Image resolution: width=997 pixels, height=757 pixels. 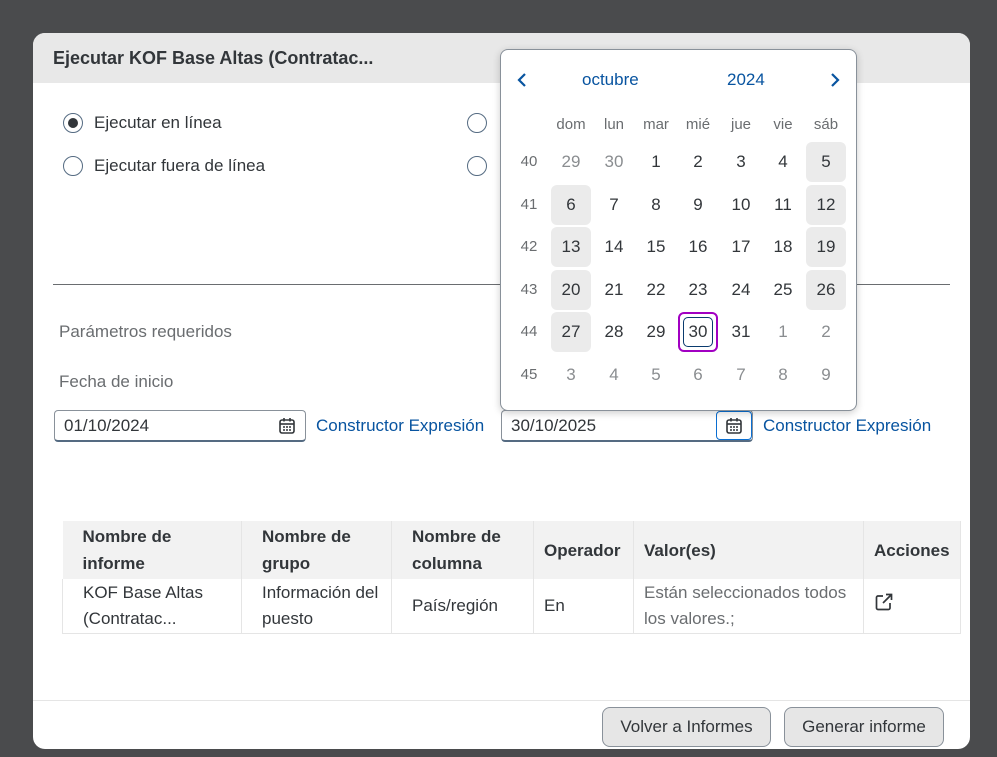 What do you see at coordinates (835, 80) in the screenshot?
I see `chevron-right-icon` at bounding box center [835, 80].